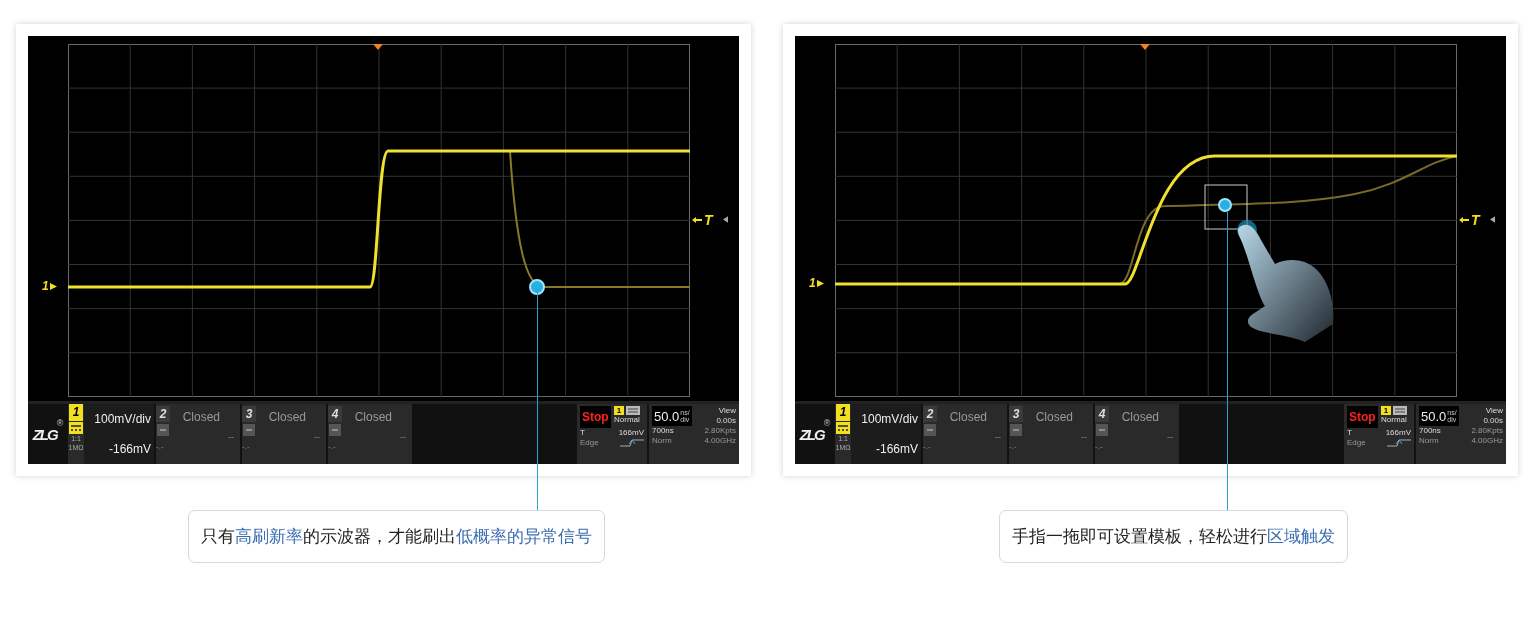 The image size is (1536, 617). Describe the element at coordinates (396, 536) in the screenshot. I see `caption-text: 只有高刷新率的示波器，才能刷出低概率的异常信号` at that location.